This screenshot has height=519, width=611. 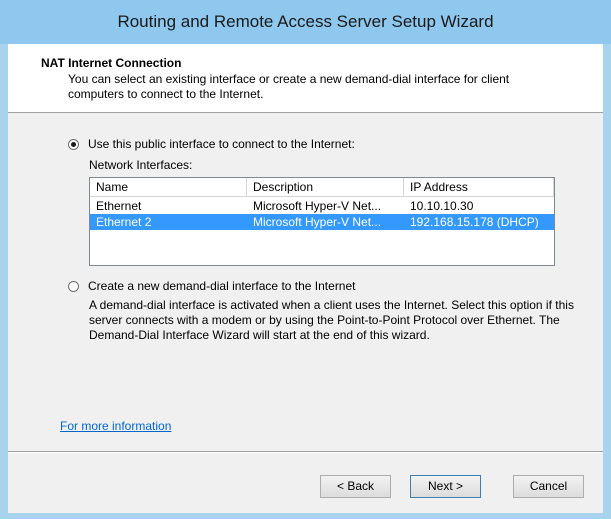 I want to click on footer-divider-highlight, so click(x=305, y=452).